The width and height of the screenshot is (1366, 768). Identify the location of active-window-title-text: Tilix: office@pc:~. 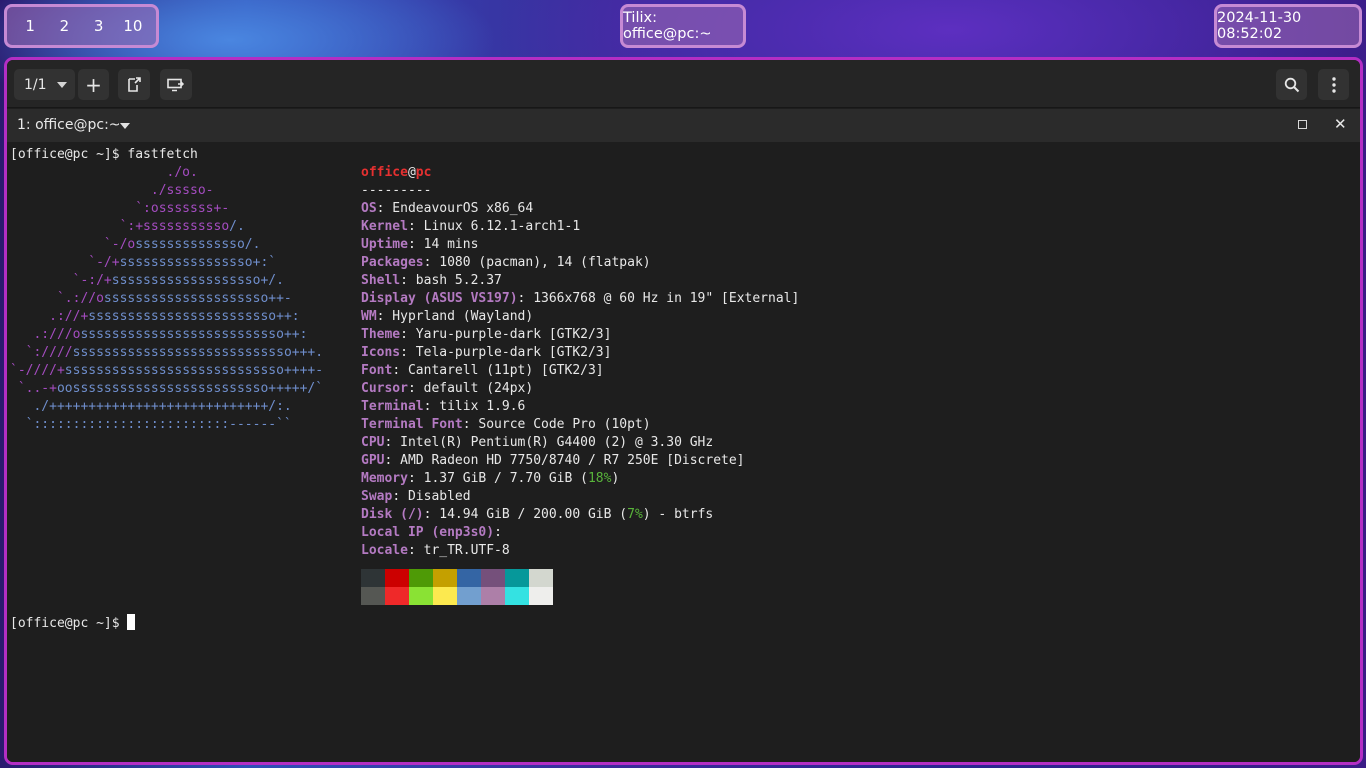
(667, 26).